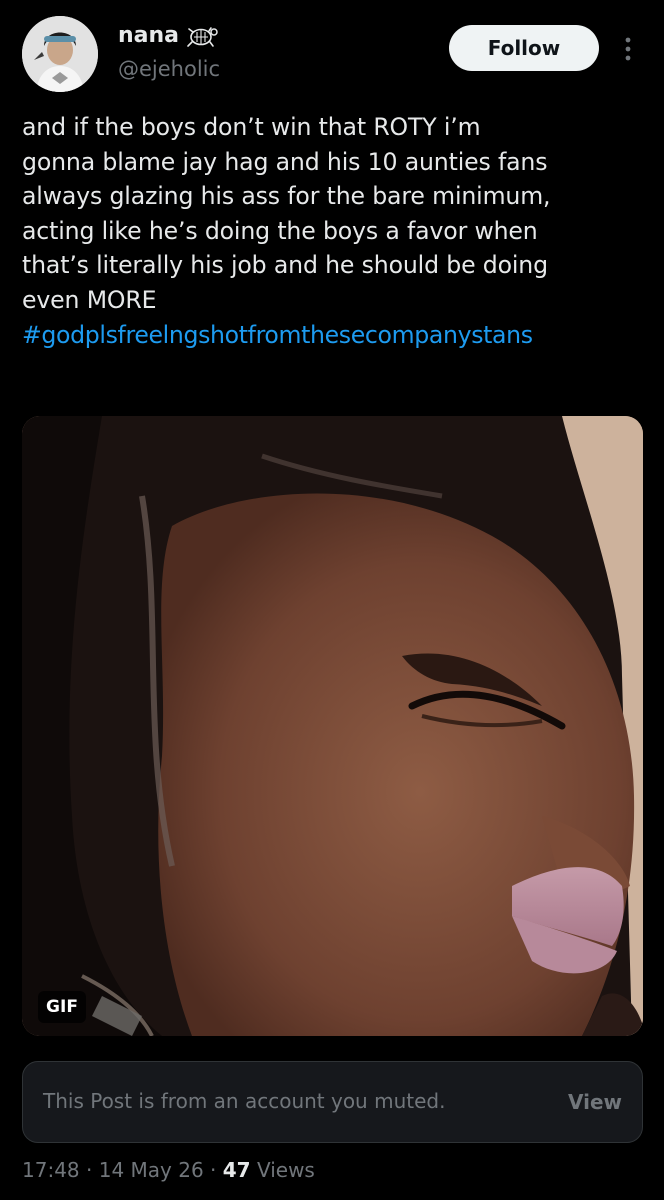 The height and width of the screenshot is (1200, 664). Describe the element at coordinates (524, 48) in the screenshot. I see `follow-button: Follow` at that location.